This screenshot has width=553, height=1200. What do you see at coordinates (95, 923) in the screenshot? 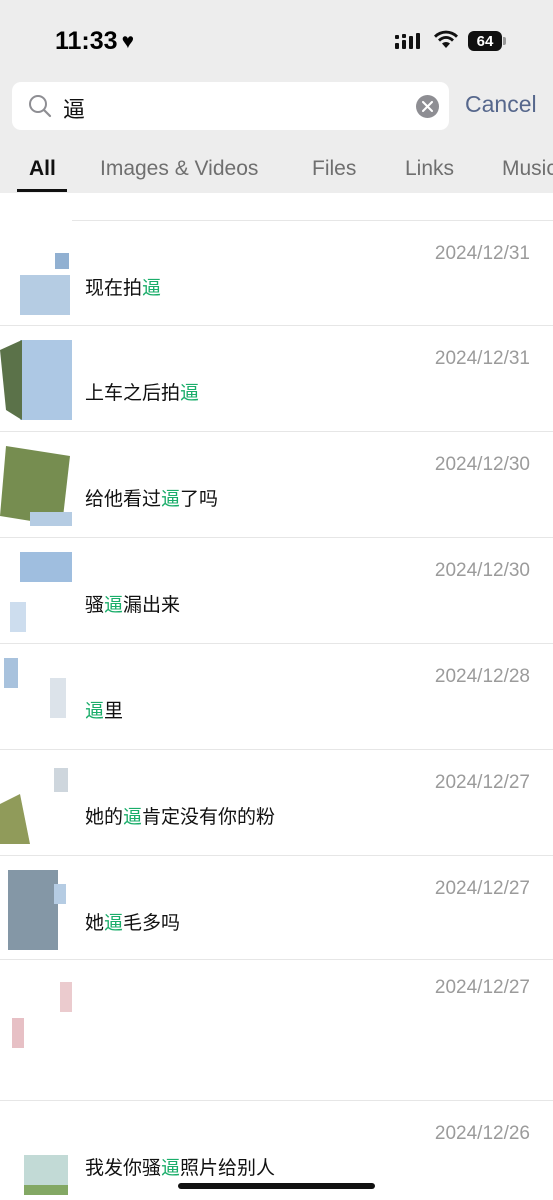
I see `result-text: 她` at bounding box center [95, 923].